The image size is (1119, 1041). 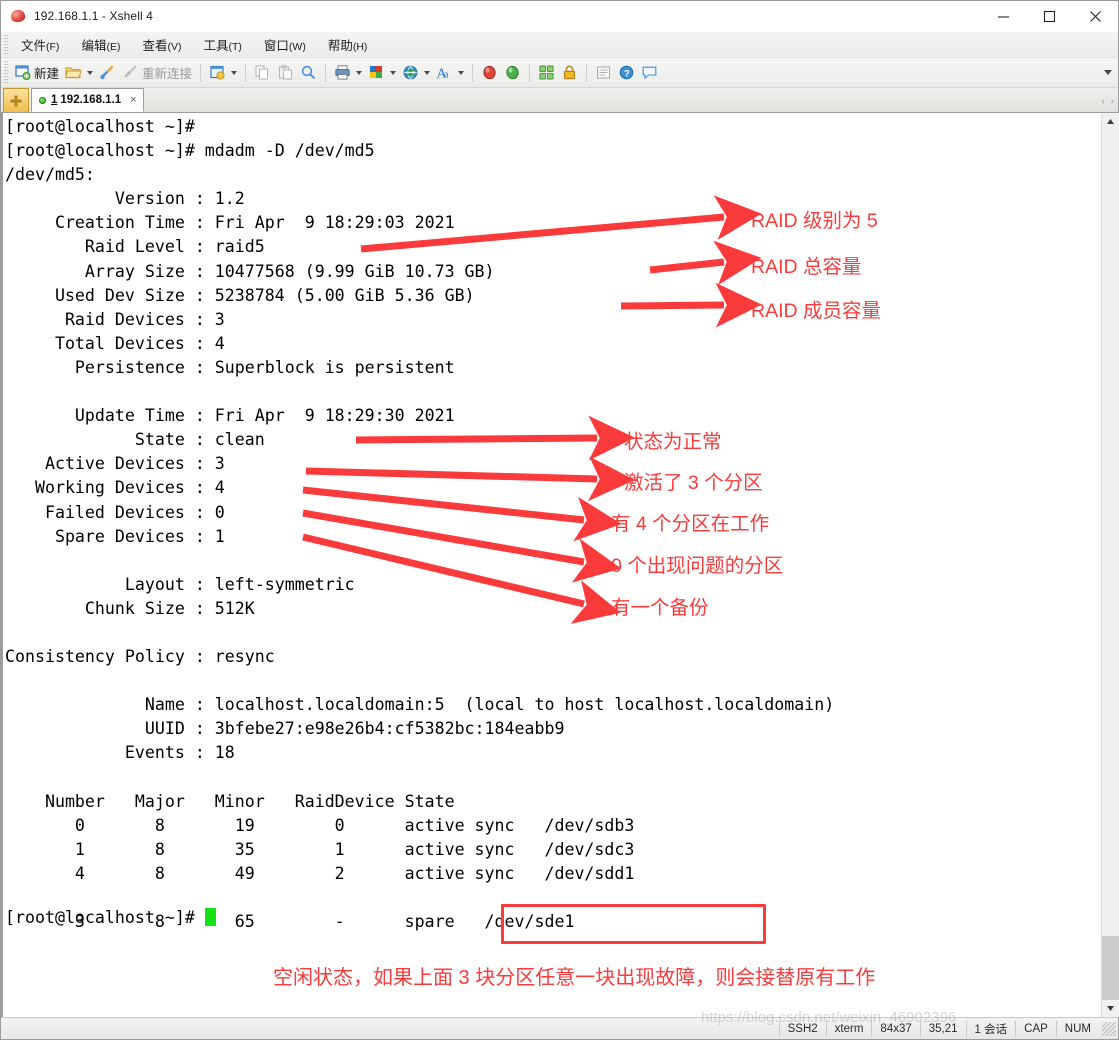 I want to click on globe-button, so click(x=416, y=73).